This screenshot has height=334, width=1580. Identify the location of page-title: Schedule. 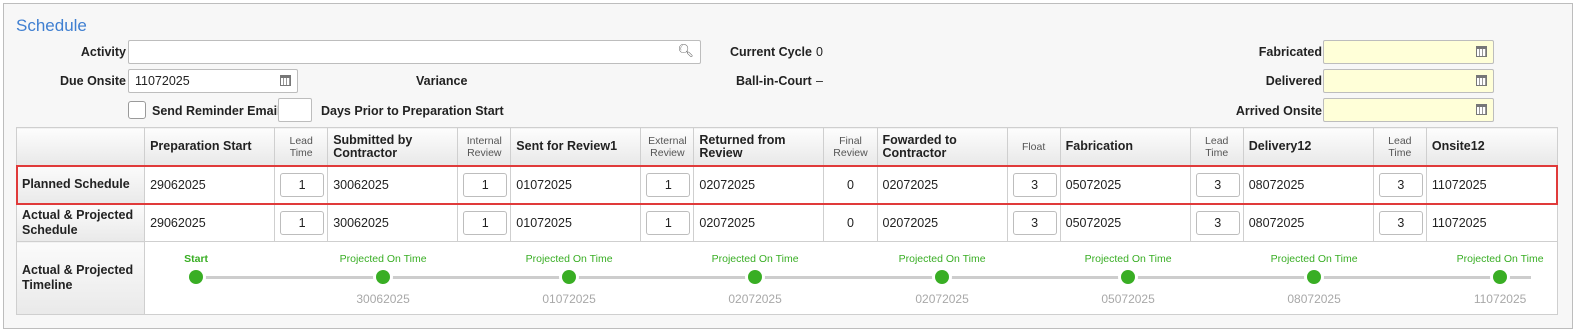
(51, 25).